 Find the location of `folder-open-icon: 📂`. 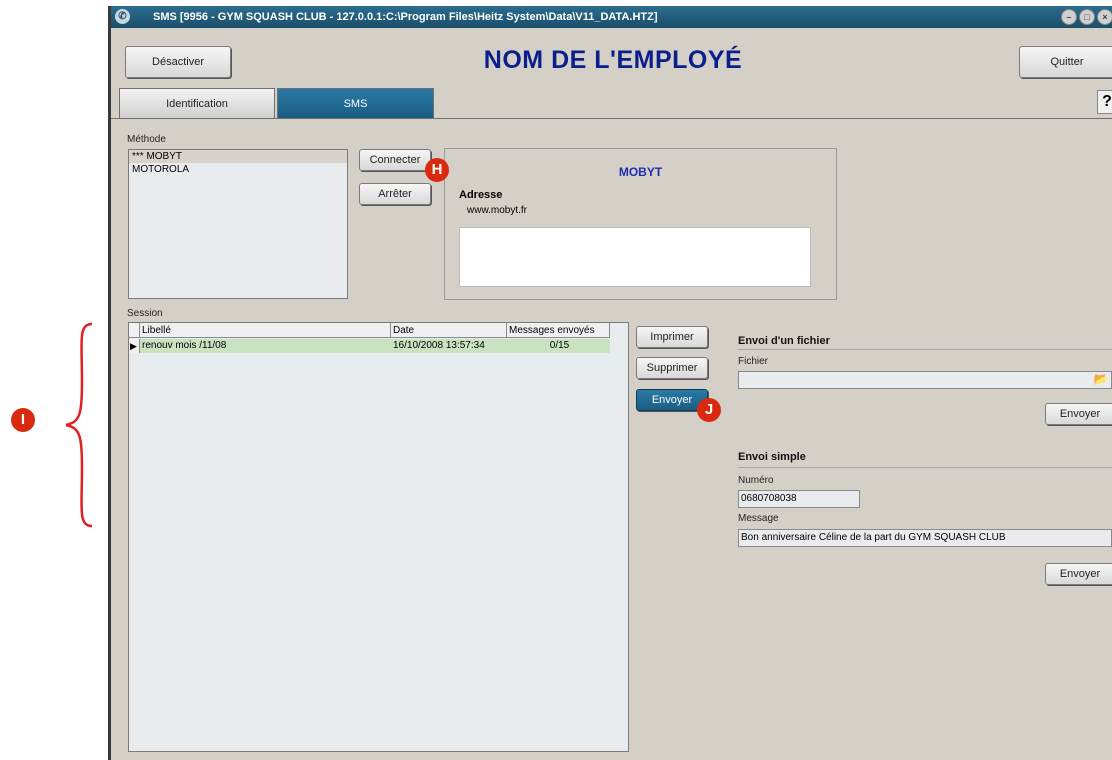

folder-open-icon: 📂 is located at coordinates (1101, 379).